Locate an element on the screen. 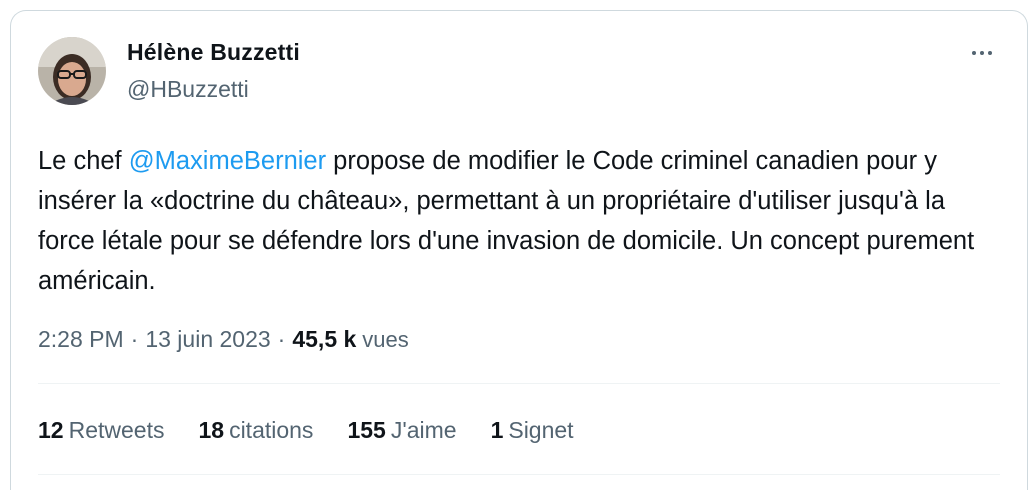 The width and height of the screenshot is (1030, 490). avatar-image is located at coordinates (72, 71).